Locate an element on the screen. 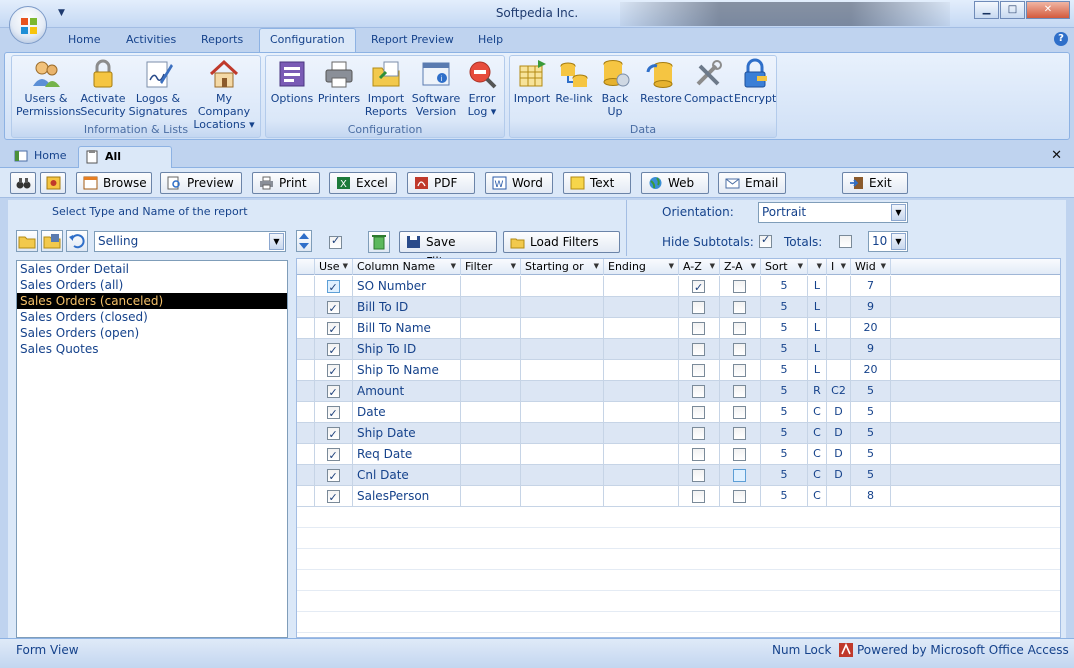 This screenshot has height=668, width=1074. doc-tab-all-reports: All Reports is located at coordinates (125, 164).